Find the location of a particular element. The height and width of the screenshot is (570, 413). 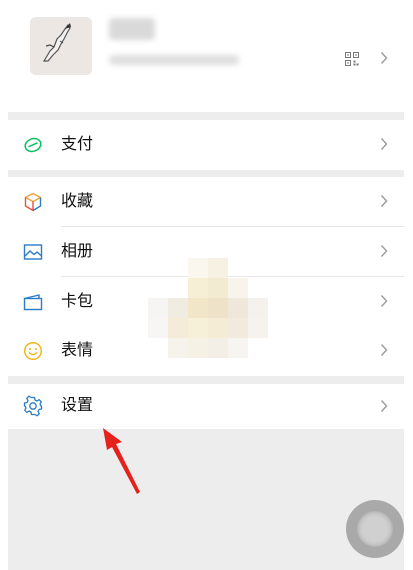

image-icon is located at coordinates (33, 252).